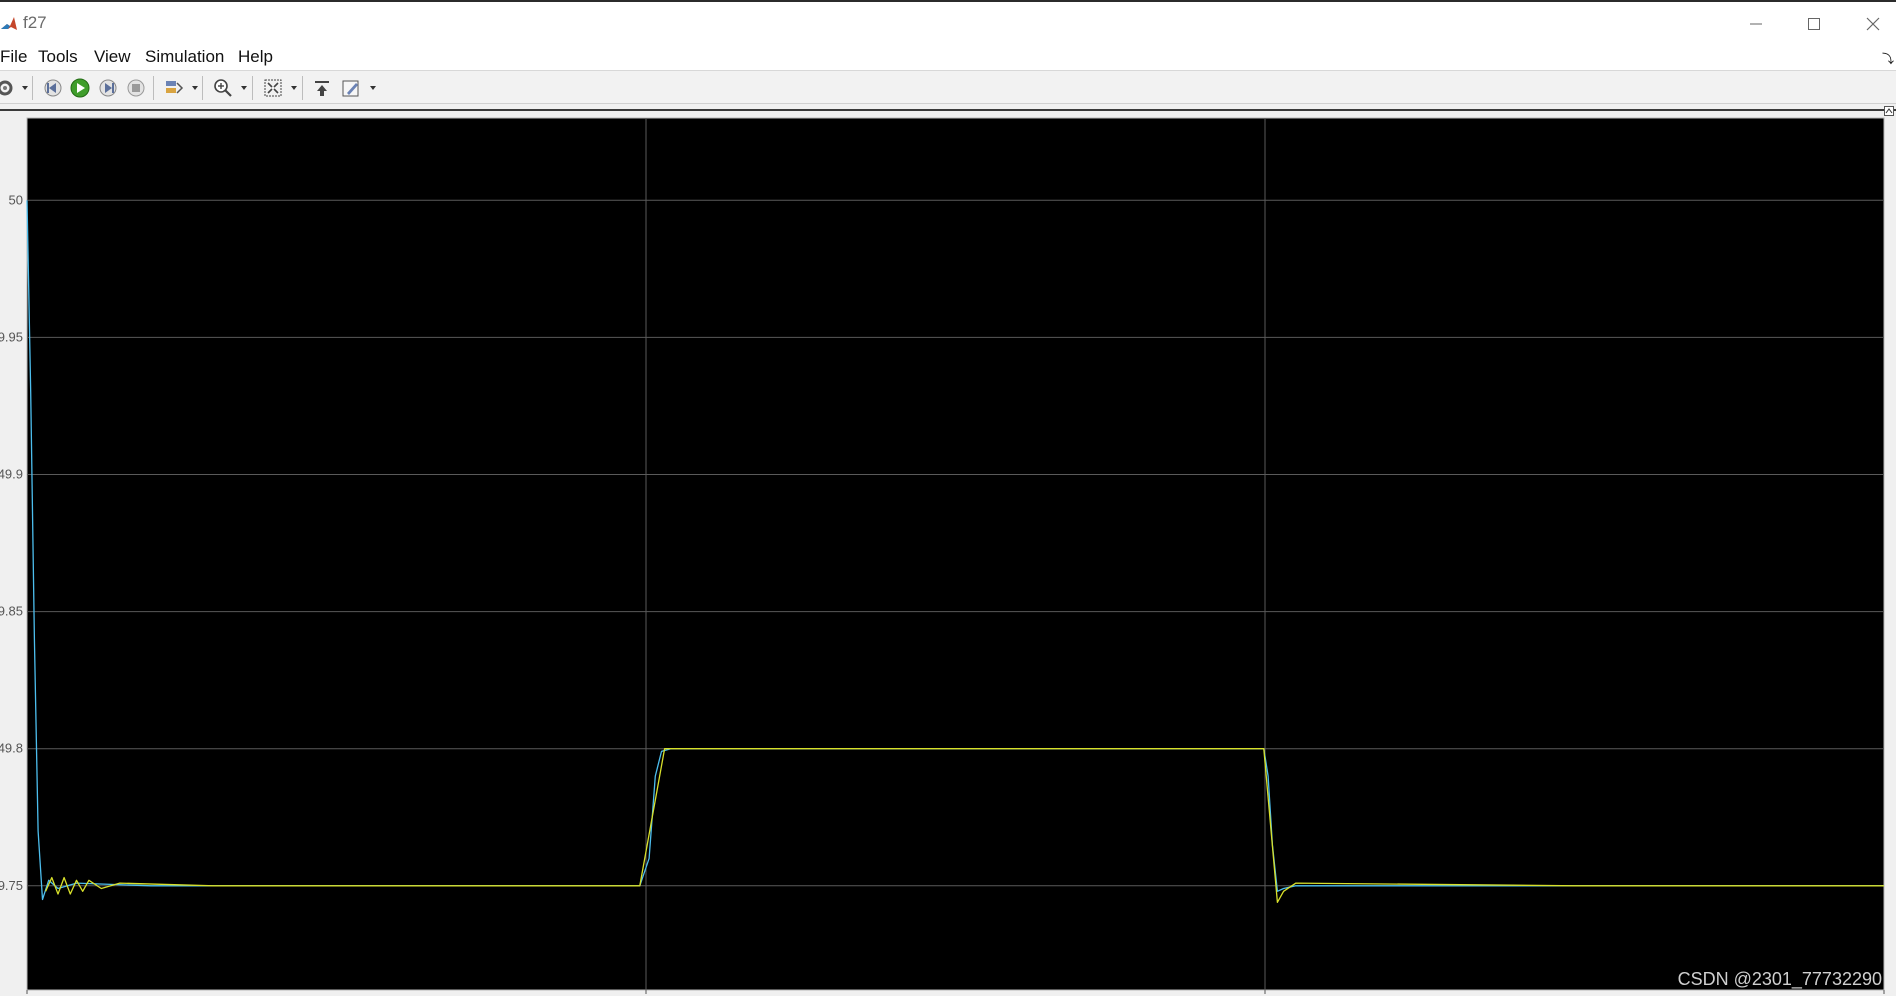 The image size is (1896, 996). Describe the element at coordinates (322, 88) in the screenshot. I see `autoscale-icon` at that location.